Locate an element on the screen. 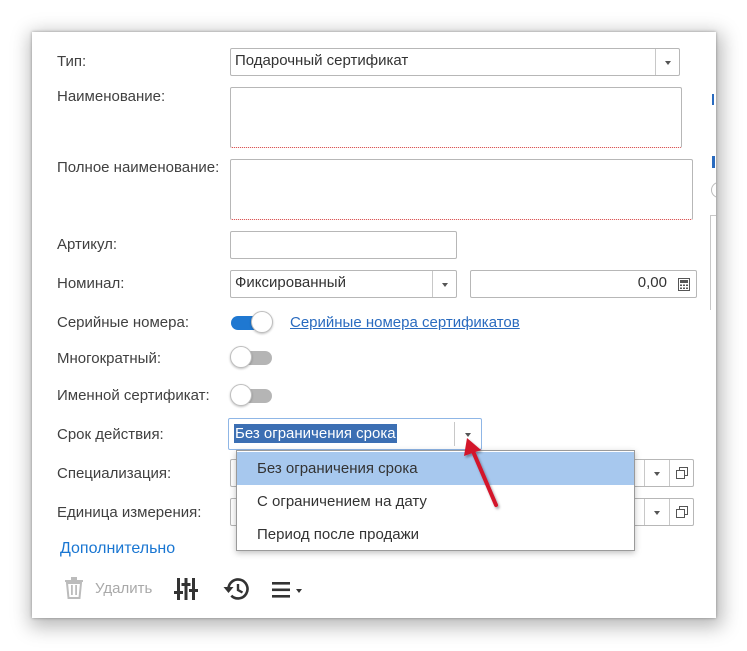 The height and width of the screenshot is (651, 747). type-label: Тип: is located at coordinates (72, 61).